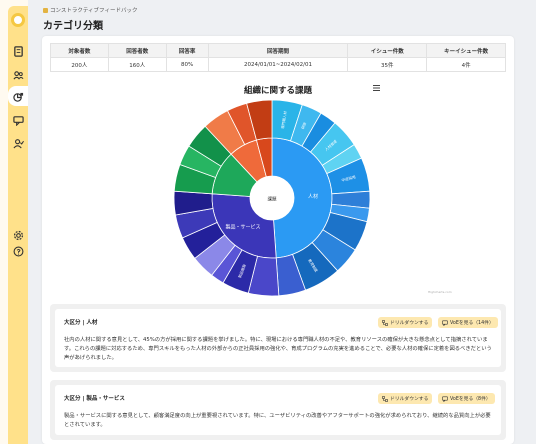 This screenshot has width=536, height=444. What do you see at coordinates (278, 50) in the screenshot?
I see `stats-header: 回答期間` at bounding box center [278, 50].